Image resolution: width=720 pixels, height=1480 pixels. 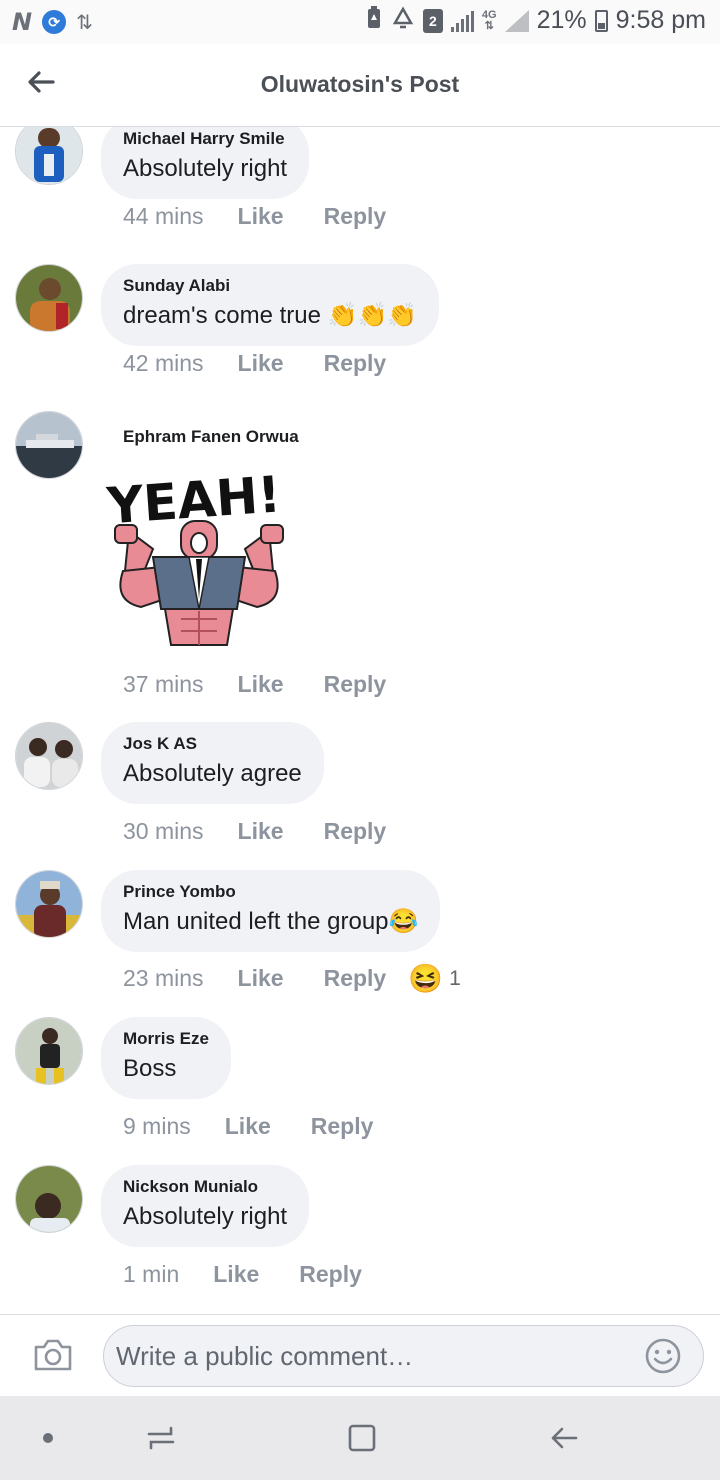 I want to click on comment-composer, so click(x=360, y=1355).